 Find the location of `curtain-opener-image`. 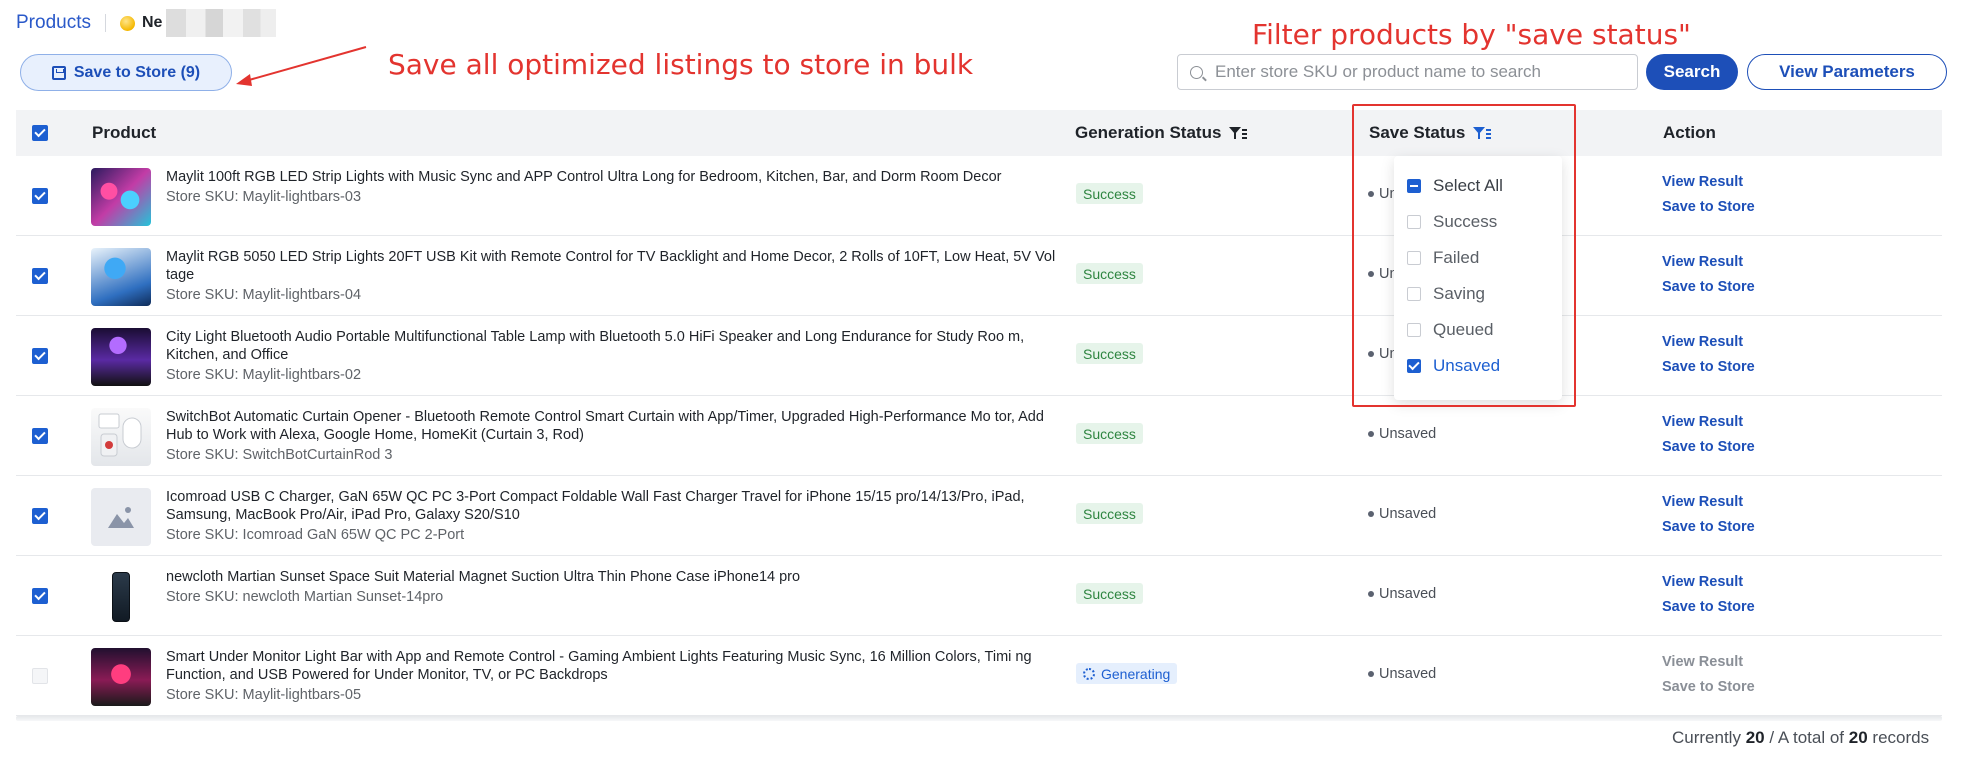

curtain-opener-image is located at coordinates (120, 435).